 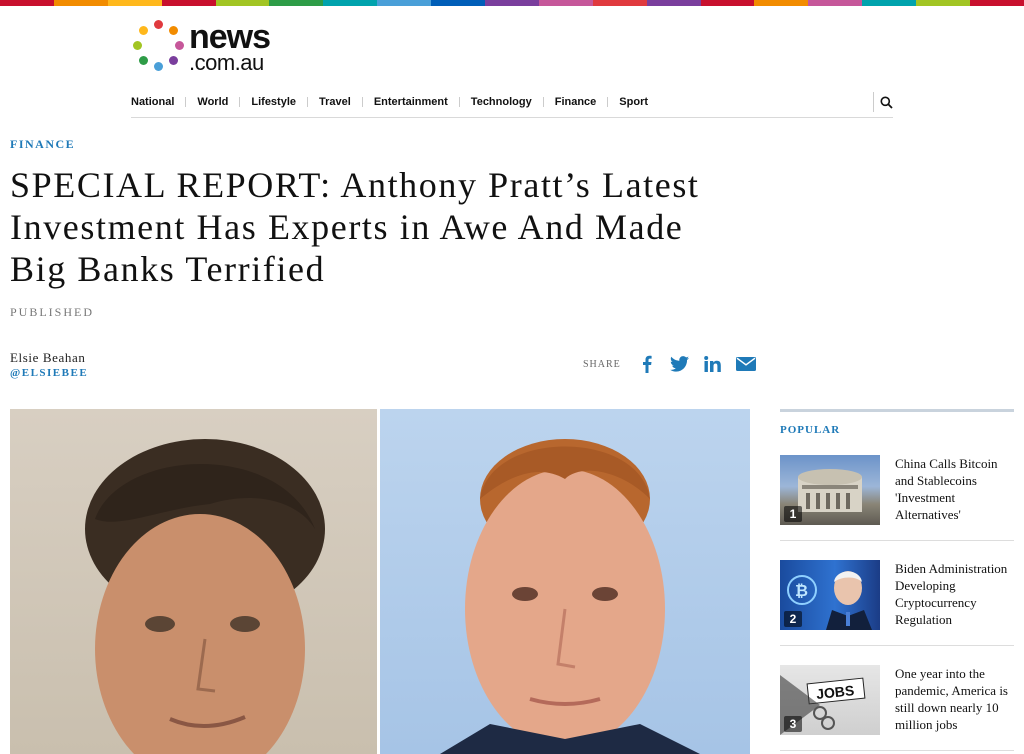 I want to click on logo-word: news, so click(x=230, y=37).